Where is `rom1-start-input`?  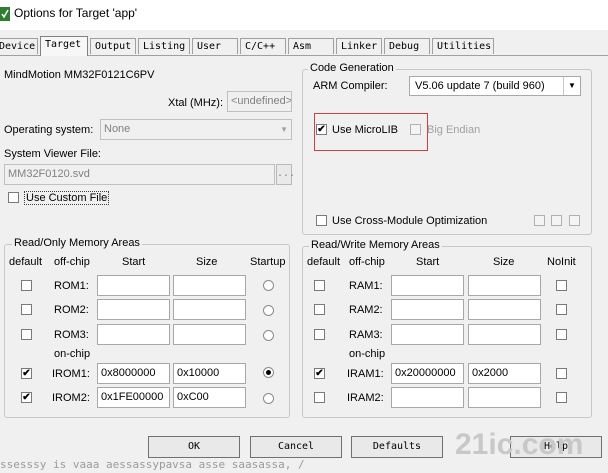 rom1-start-input is located at coordinates (133, 285).